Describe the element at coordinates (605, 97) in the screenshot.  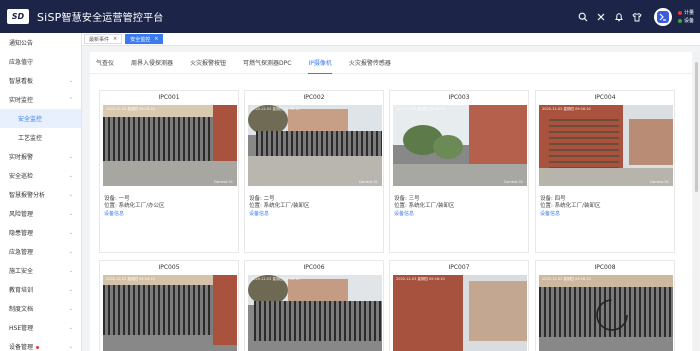
I see `camera-title: IPC004` at that location.